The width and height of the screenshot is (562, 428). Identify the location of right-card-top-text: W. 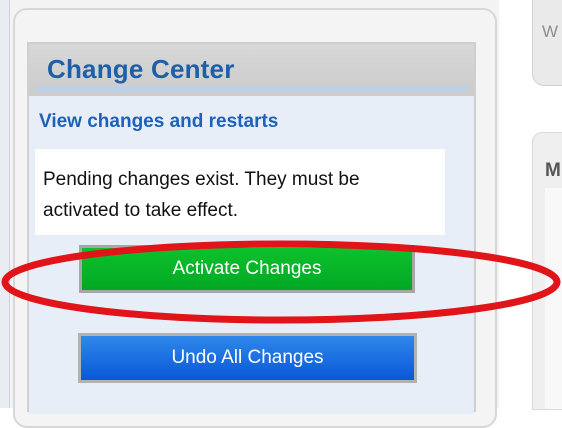
(550, 31).